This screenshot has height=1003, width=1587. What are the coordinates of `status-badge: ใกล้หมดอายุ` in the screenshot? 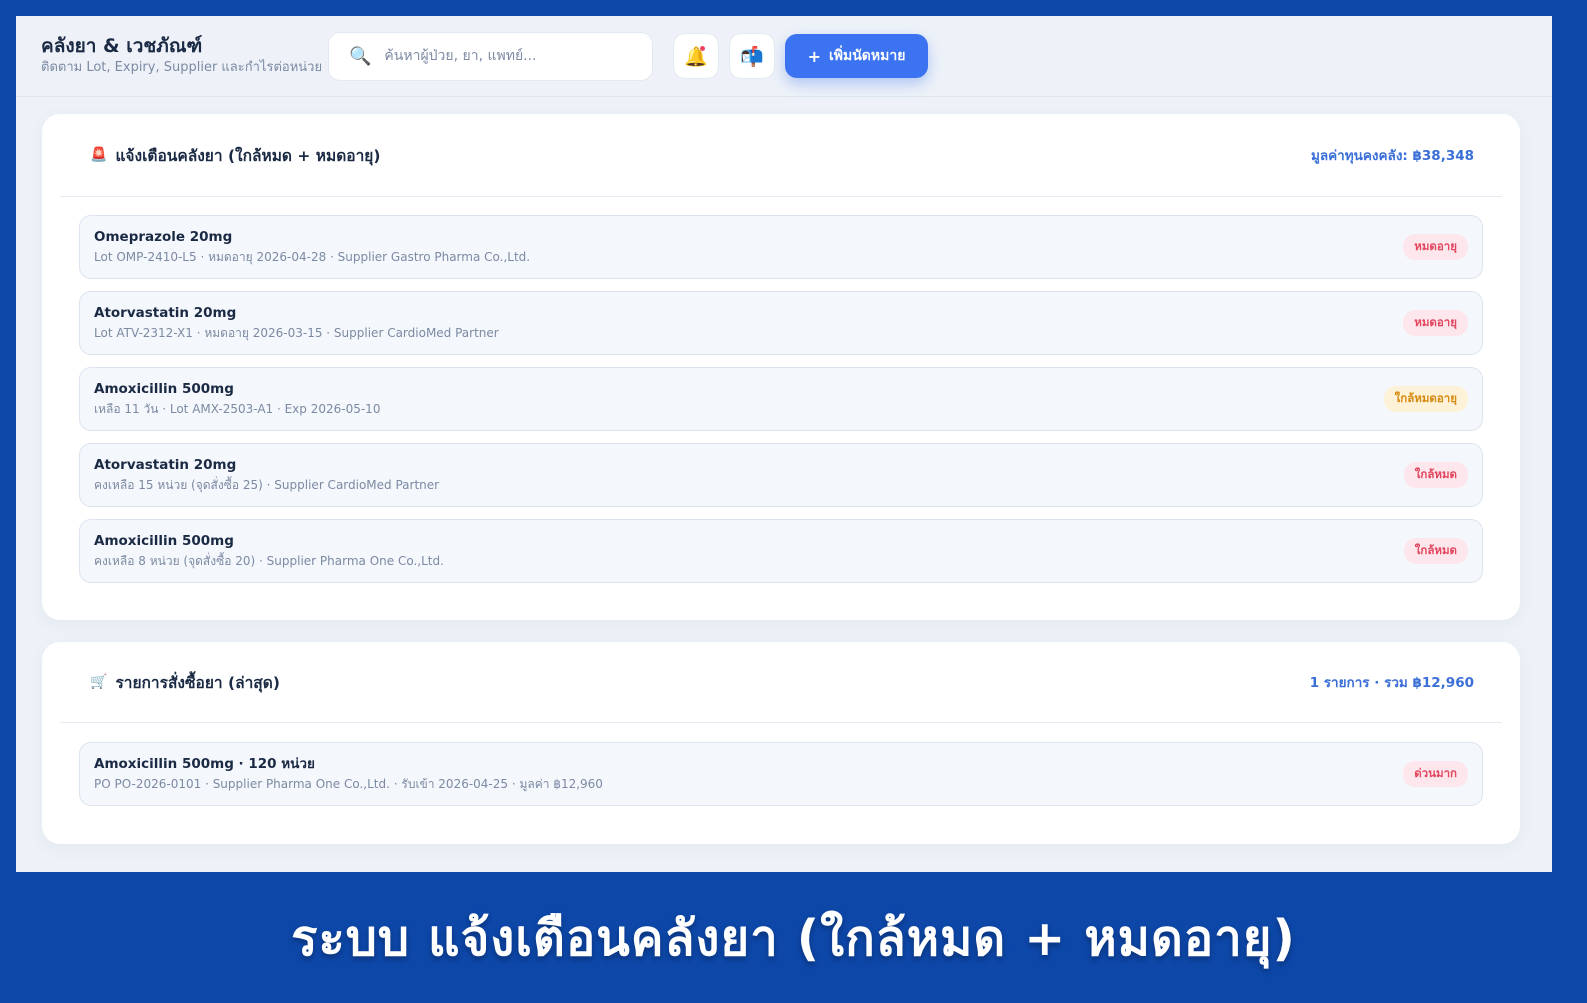 It's located at (1425, 399).